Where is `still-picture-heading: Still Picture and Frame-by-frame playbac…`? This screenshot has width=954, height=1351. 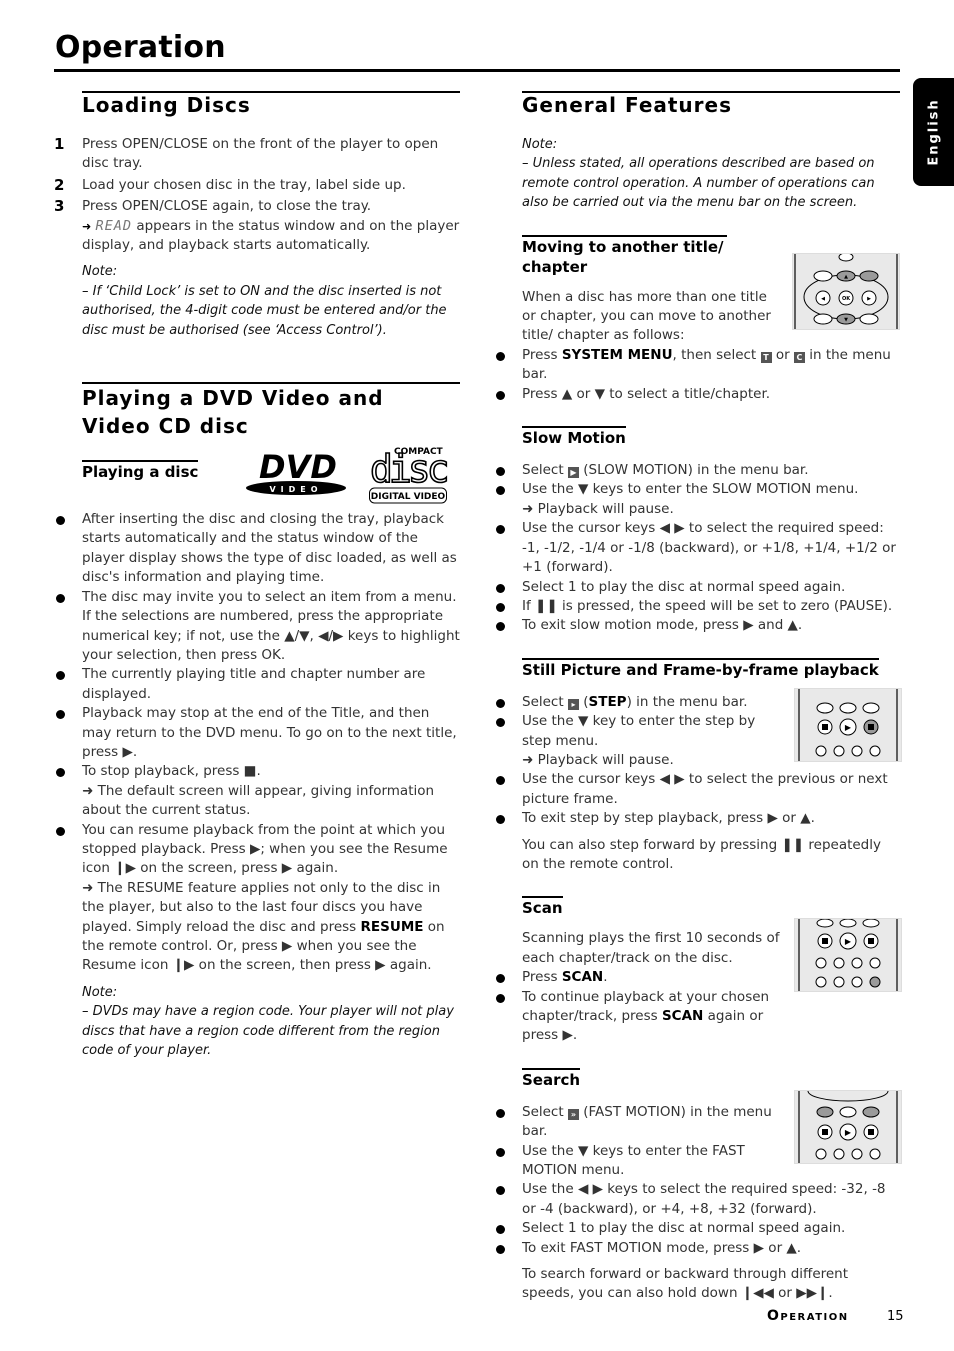
still-picture-heading: Still Picture and Frame-by-frame playbac… is located at coordinates (700, 668).